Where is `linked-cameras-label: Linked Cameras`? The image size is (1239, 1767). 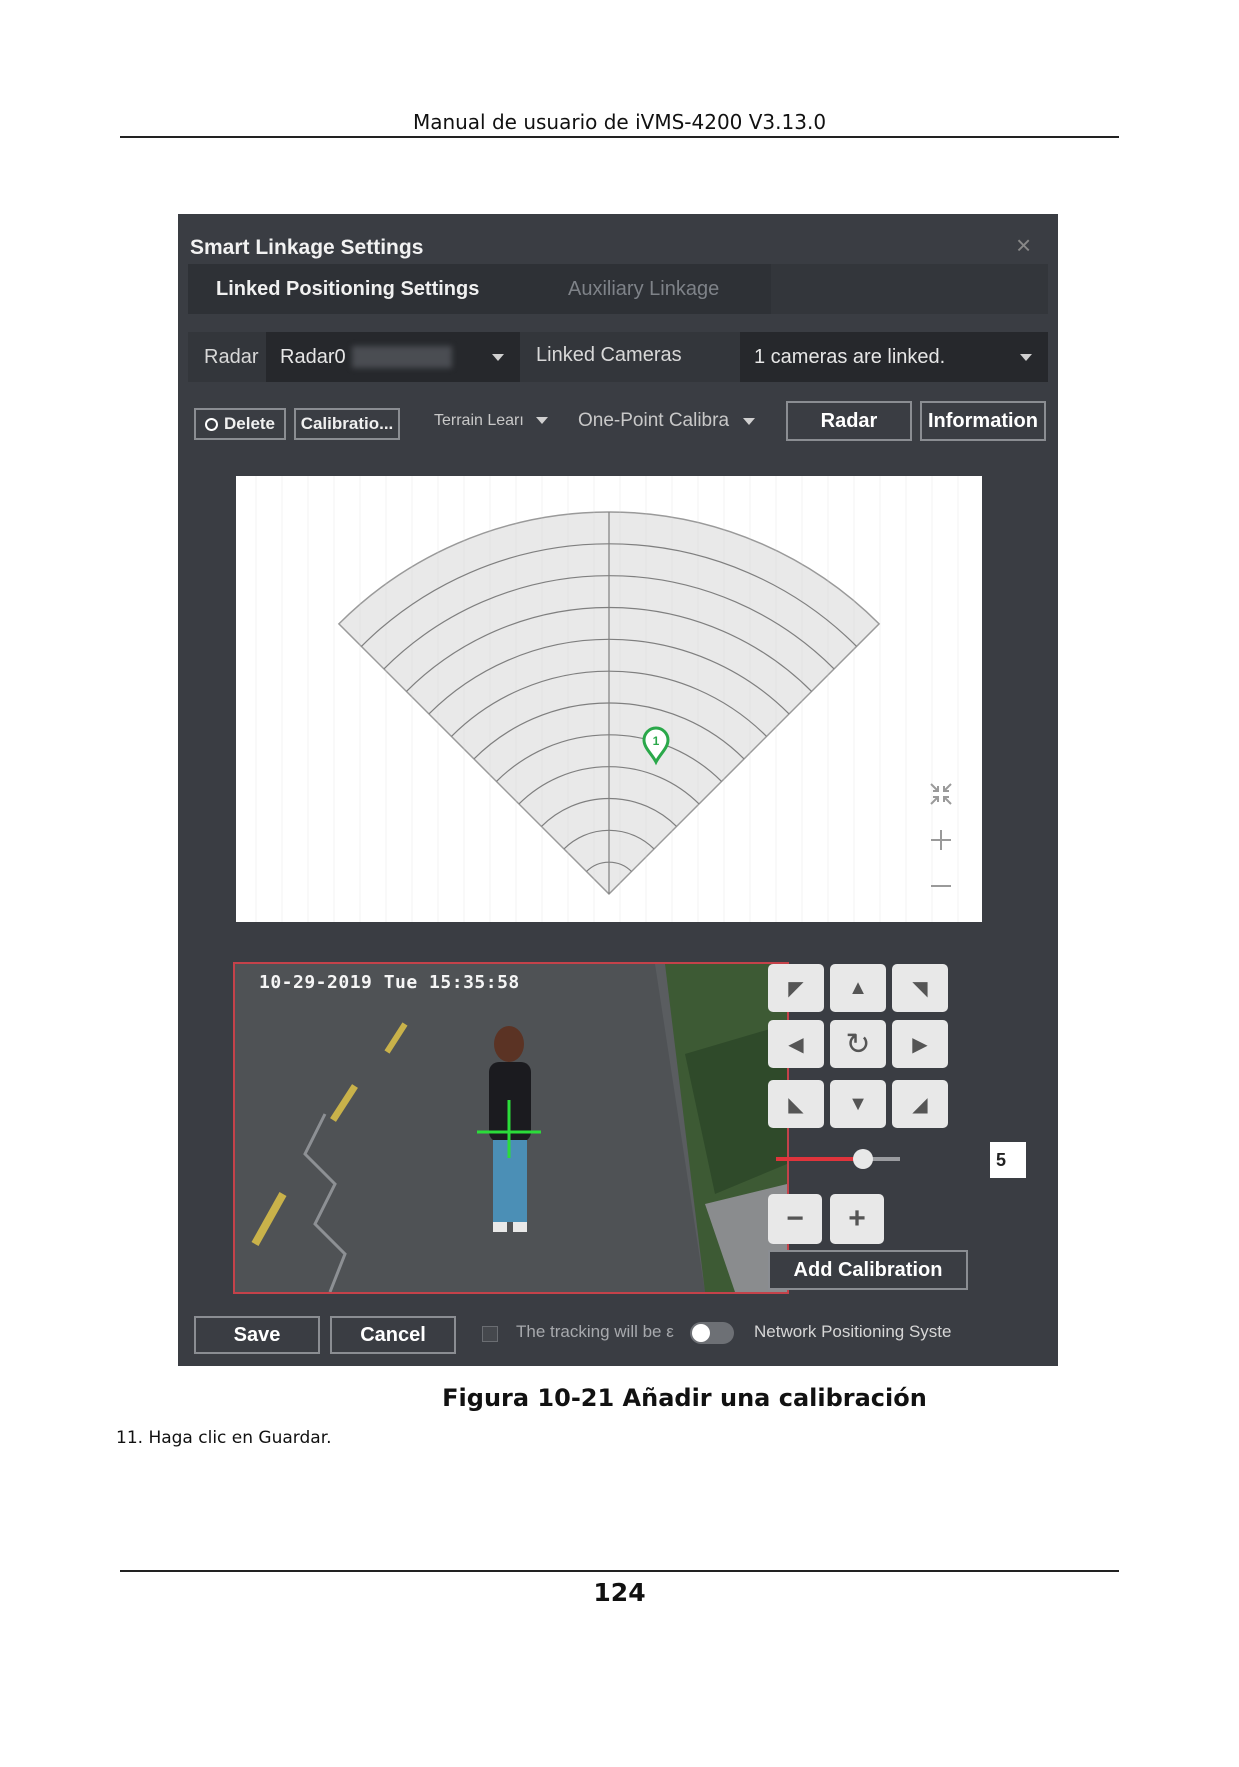
linked-cameras-label: Linked Cameras is located at coordinates (609, 355).